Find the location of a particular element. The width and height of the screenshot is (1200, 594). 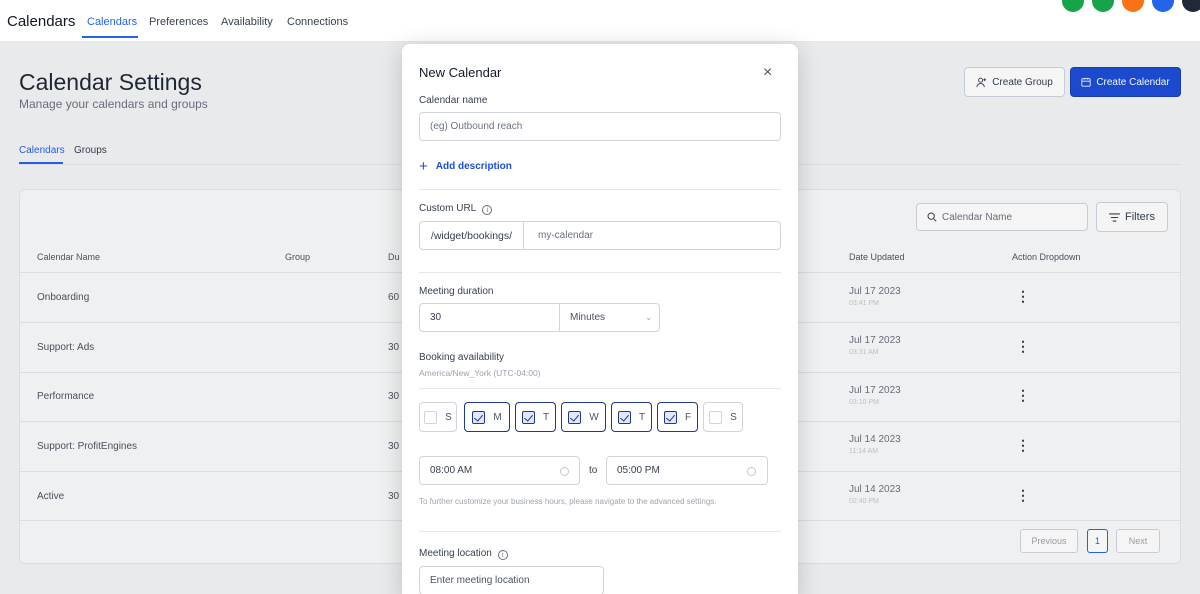

calendar-name-input: (eg) Outbound reach is located at coordinates (600, 126).